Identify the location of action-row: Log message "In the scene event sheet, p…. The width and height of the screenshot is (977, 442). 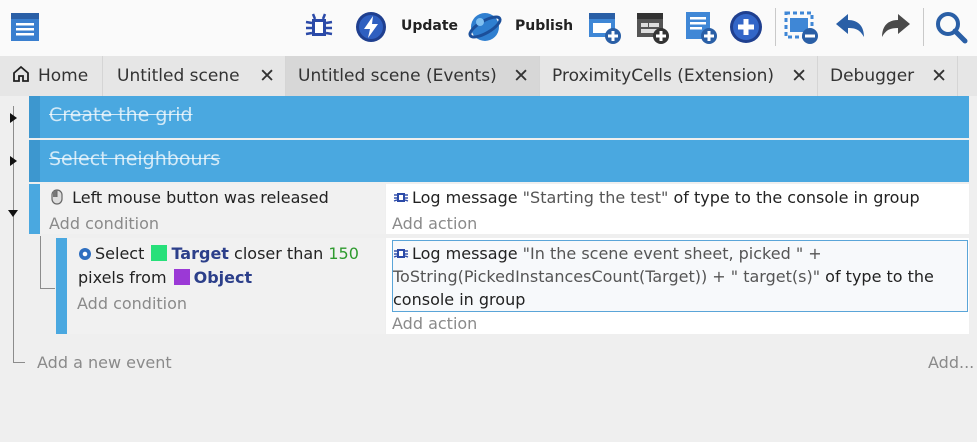
(607, 254).